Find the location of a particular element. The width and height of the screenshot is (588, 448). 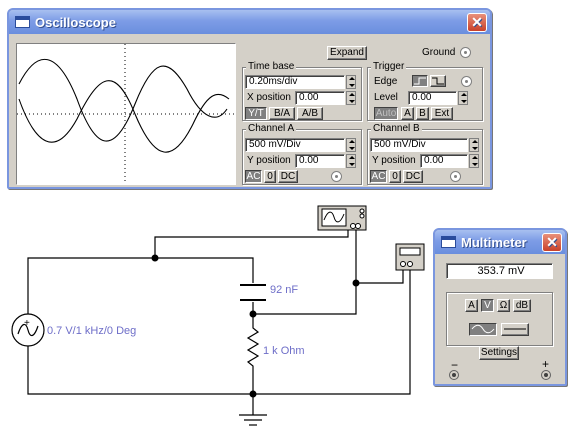

channel-a-scale-field: 500 mV/Div is located at coordinates (295, 145).